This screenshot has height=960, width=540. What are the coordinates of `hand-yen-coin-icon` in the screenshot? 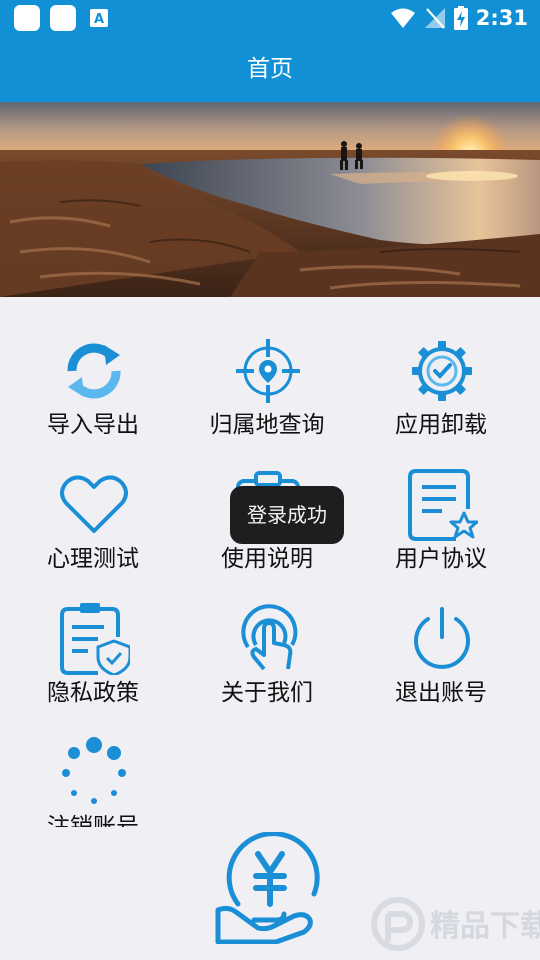 It's located at (270, 888).